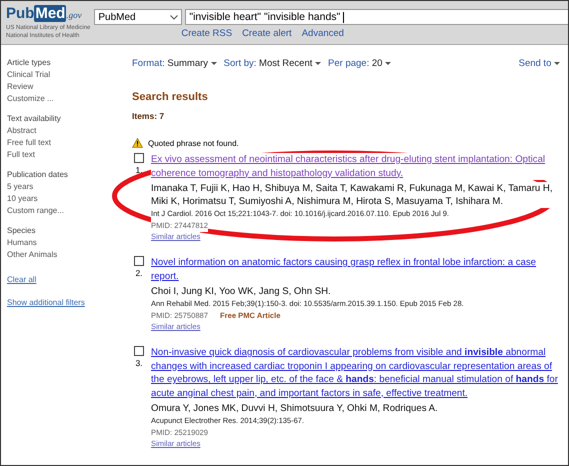  What do you see at coordinates (67, 279) in the screenshot?
I see `sidebar-link: Clear all` at bounding box center [67, 279].